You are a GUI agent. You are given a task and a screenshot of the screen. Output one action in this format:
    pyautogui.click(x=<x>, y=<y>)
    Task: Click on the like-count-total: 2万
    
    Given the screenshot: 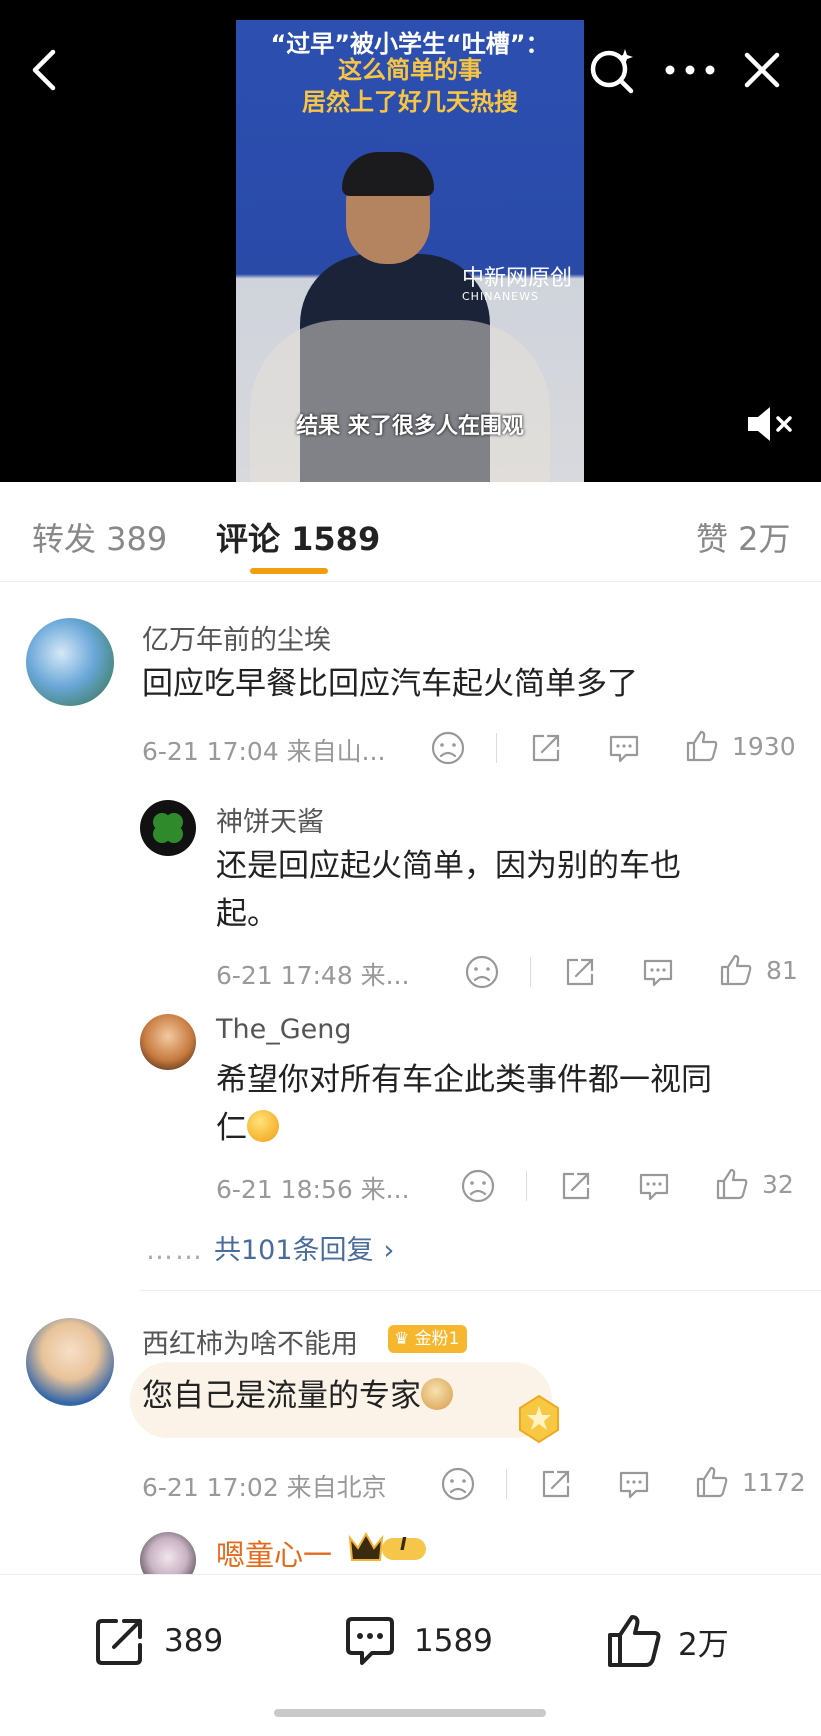 What is the action you would take?
    pyautogui.click(x=703, y=1644)
    